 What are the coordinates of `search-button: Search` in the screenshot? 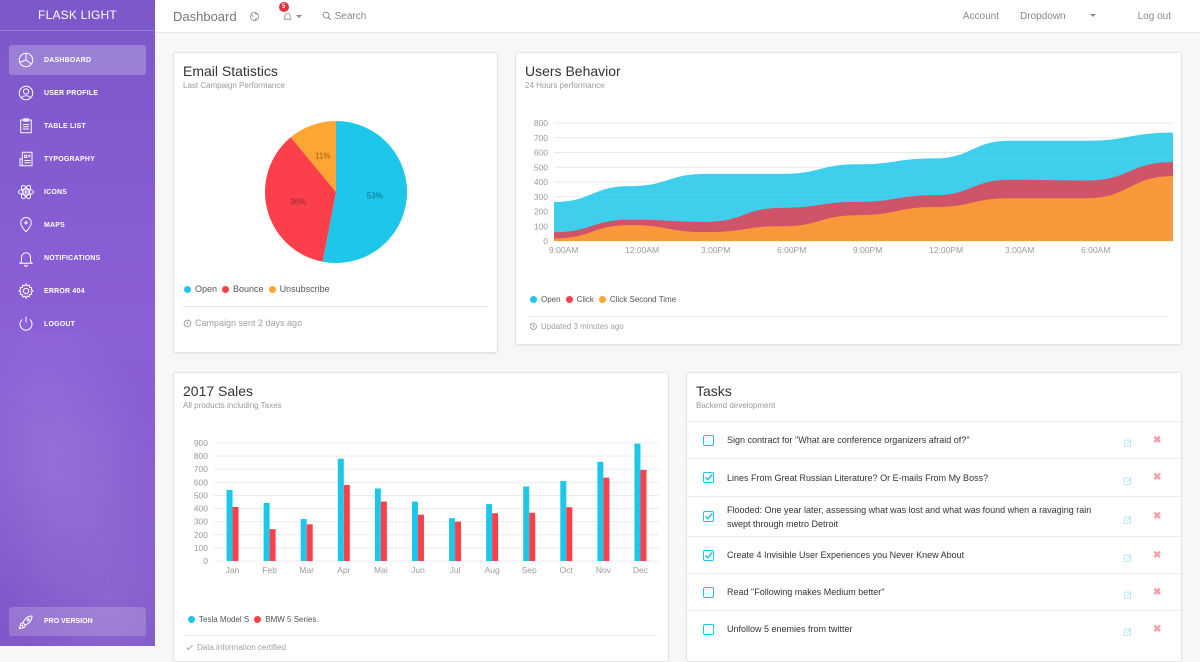 It's located at (344, 16).